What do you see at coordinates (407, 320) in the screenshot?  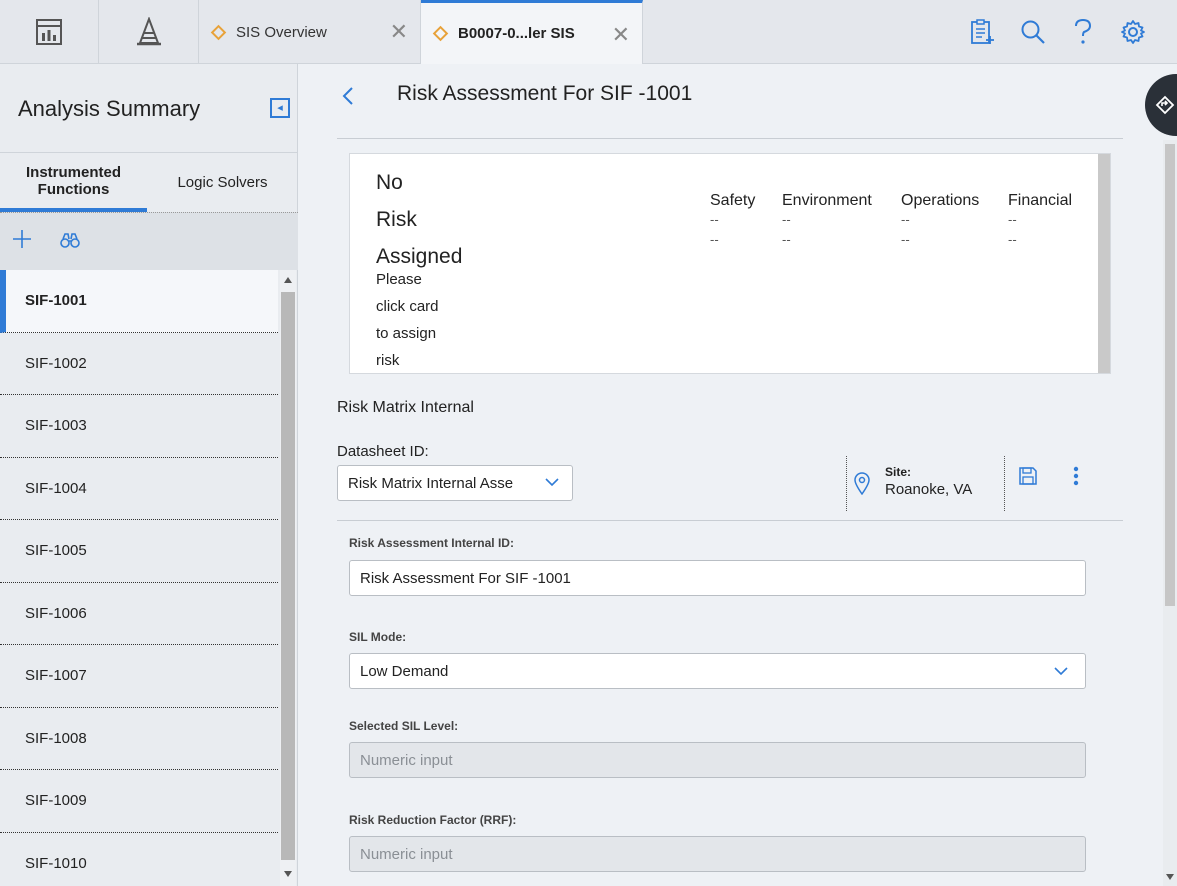 I see `assign-hint: Please click card to assign risk` at bounding box center [407, 320].